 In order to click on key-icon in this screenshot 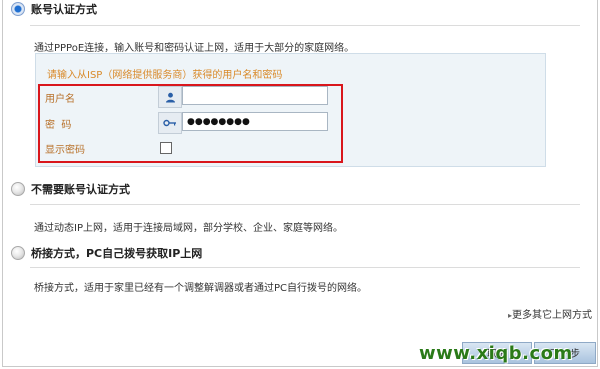, I will do `click(170, 123)`.